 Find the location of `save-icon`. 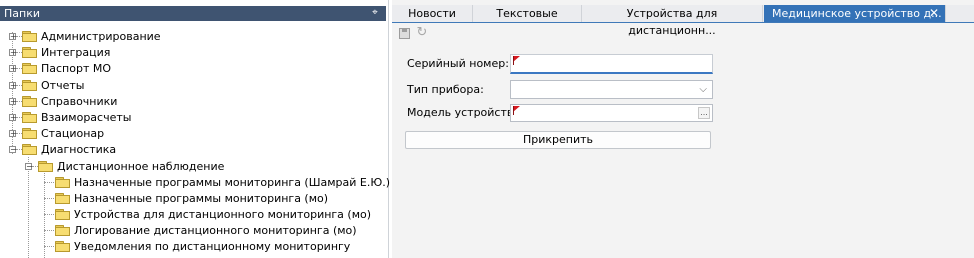

save-icon is located at coordinates (404, 33).